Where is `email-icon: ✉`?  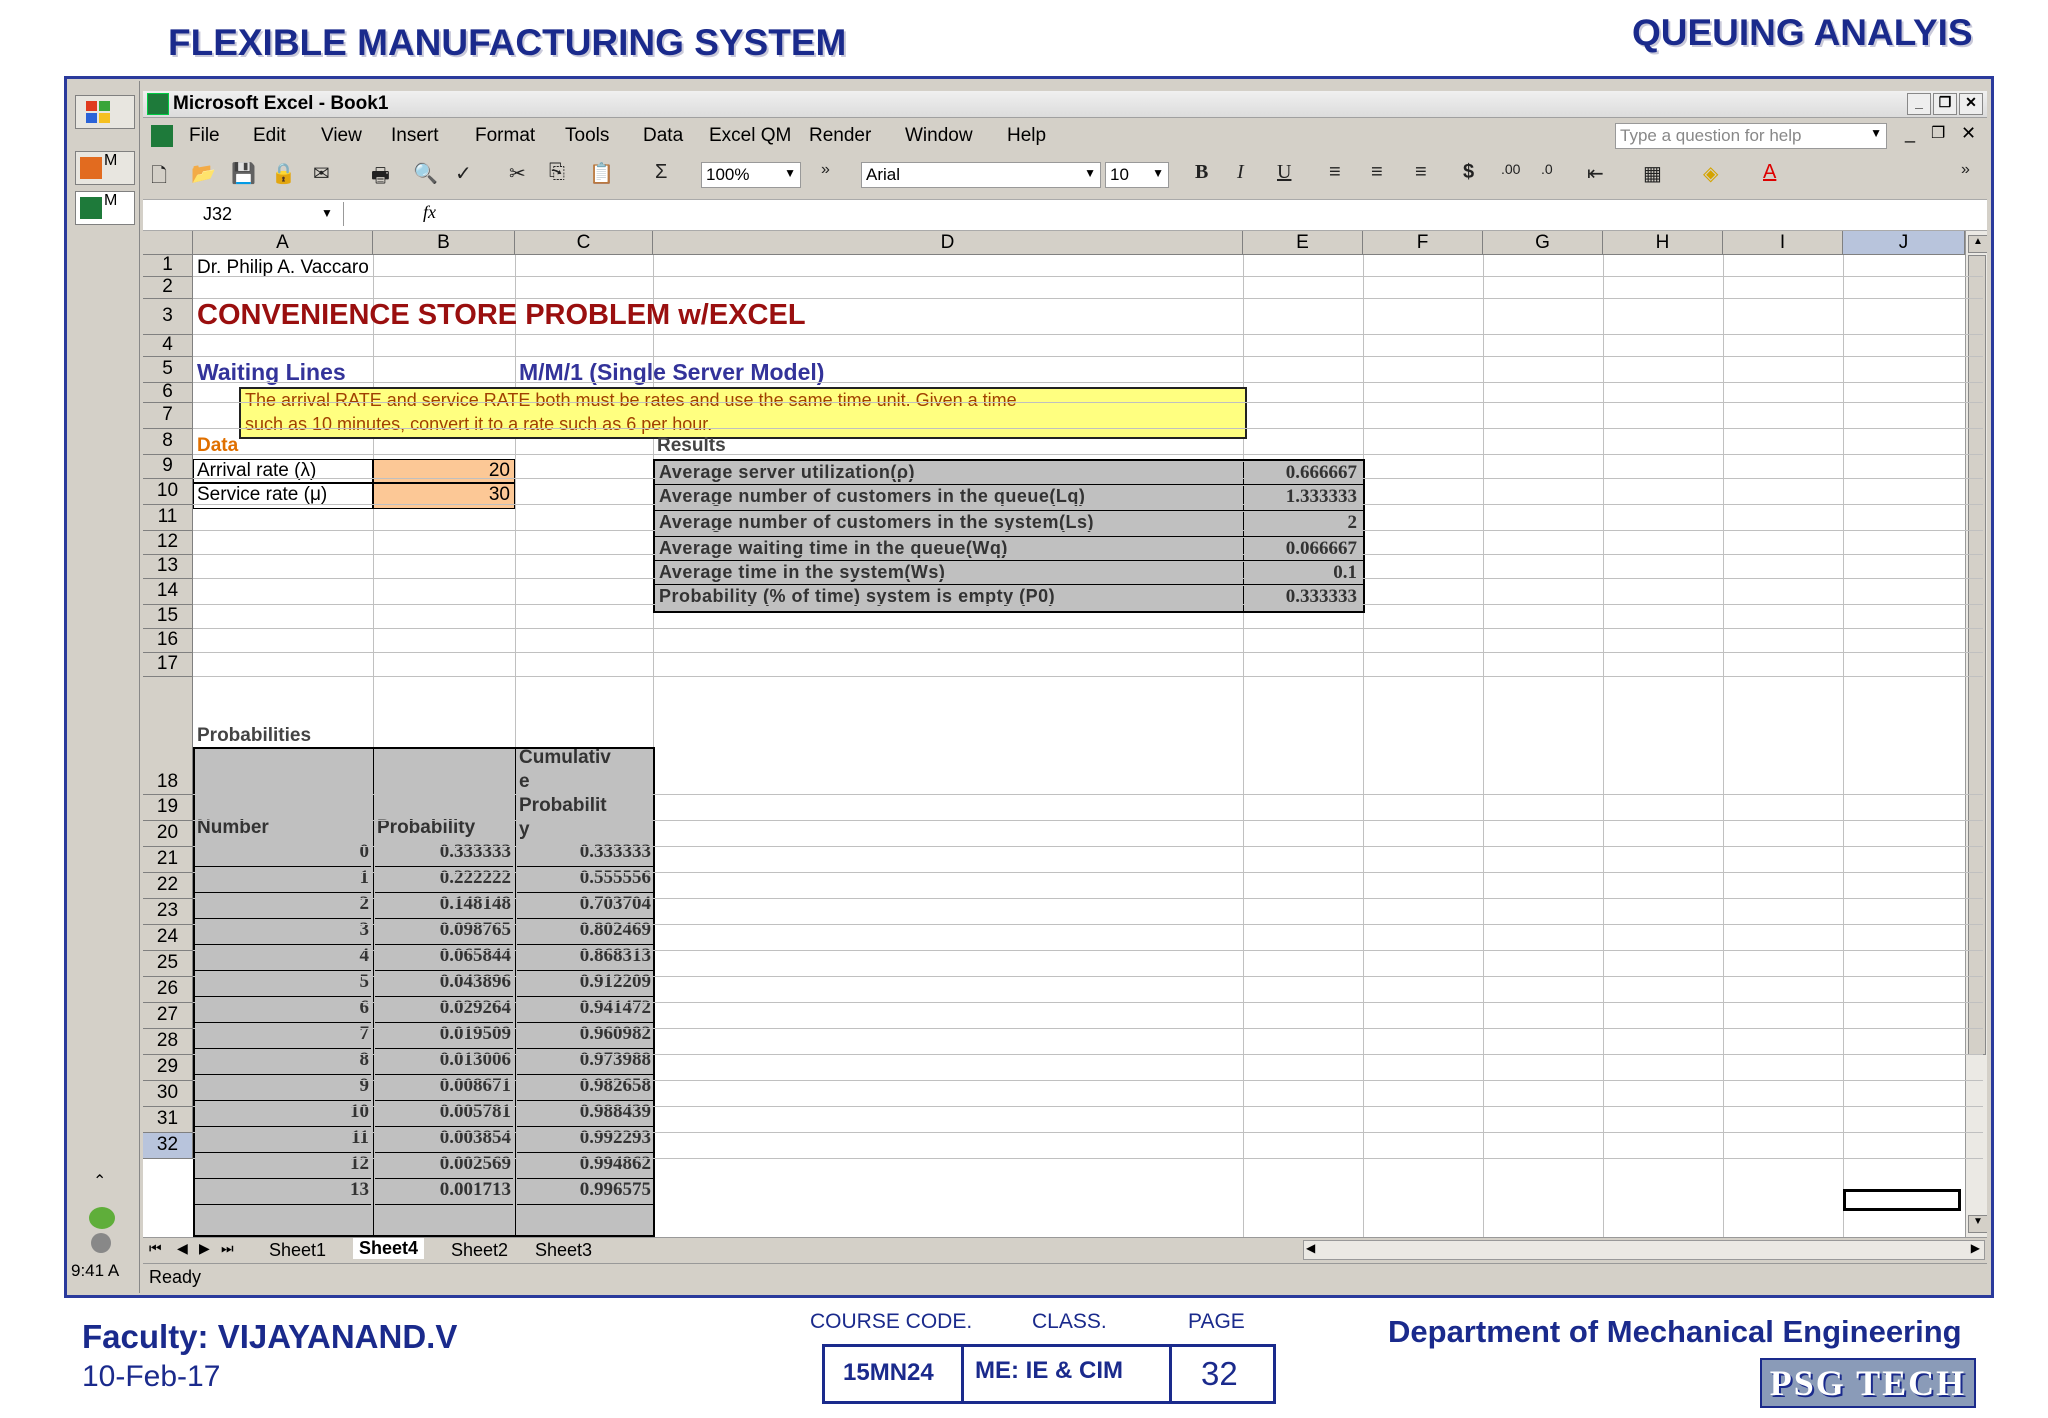 email-icon: ✉ is located at coordinates (321, 174).